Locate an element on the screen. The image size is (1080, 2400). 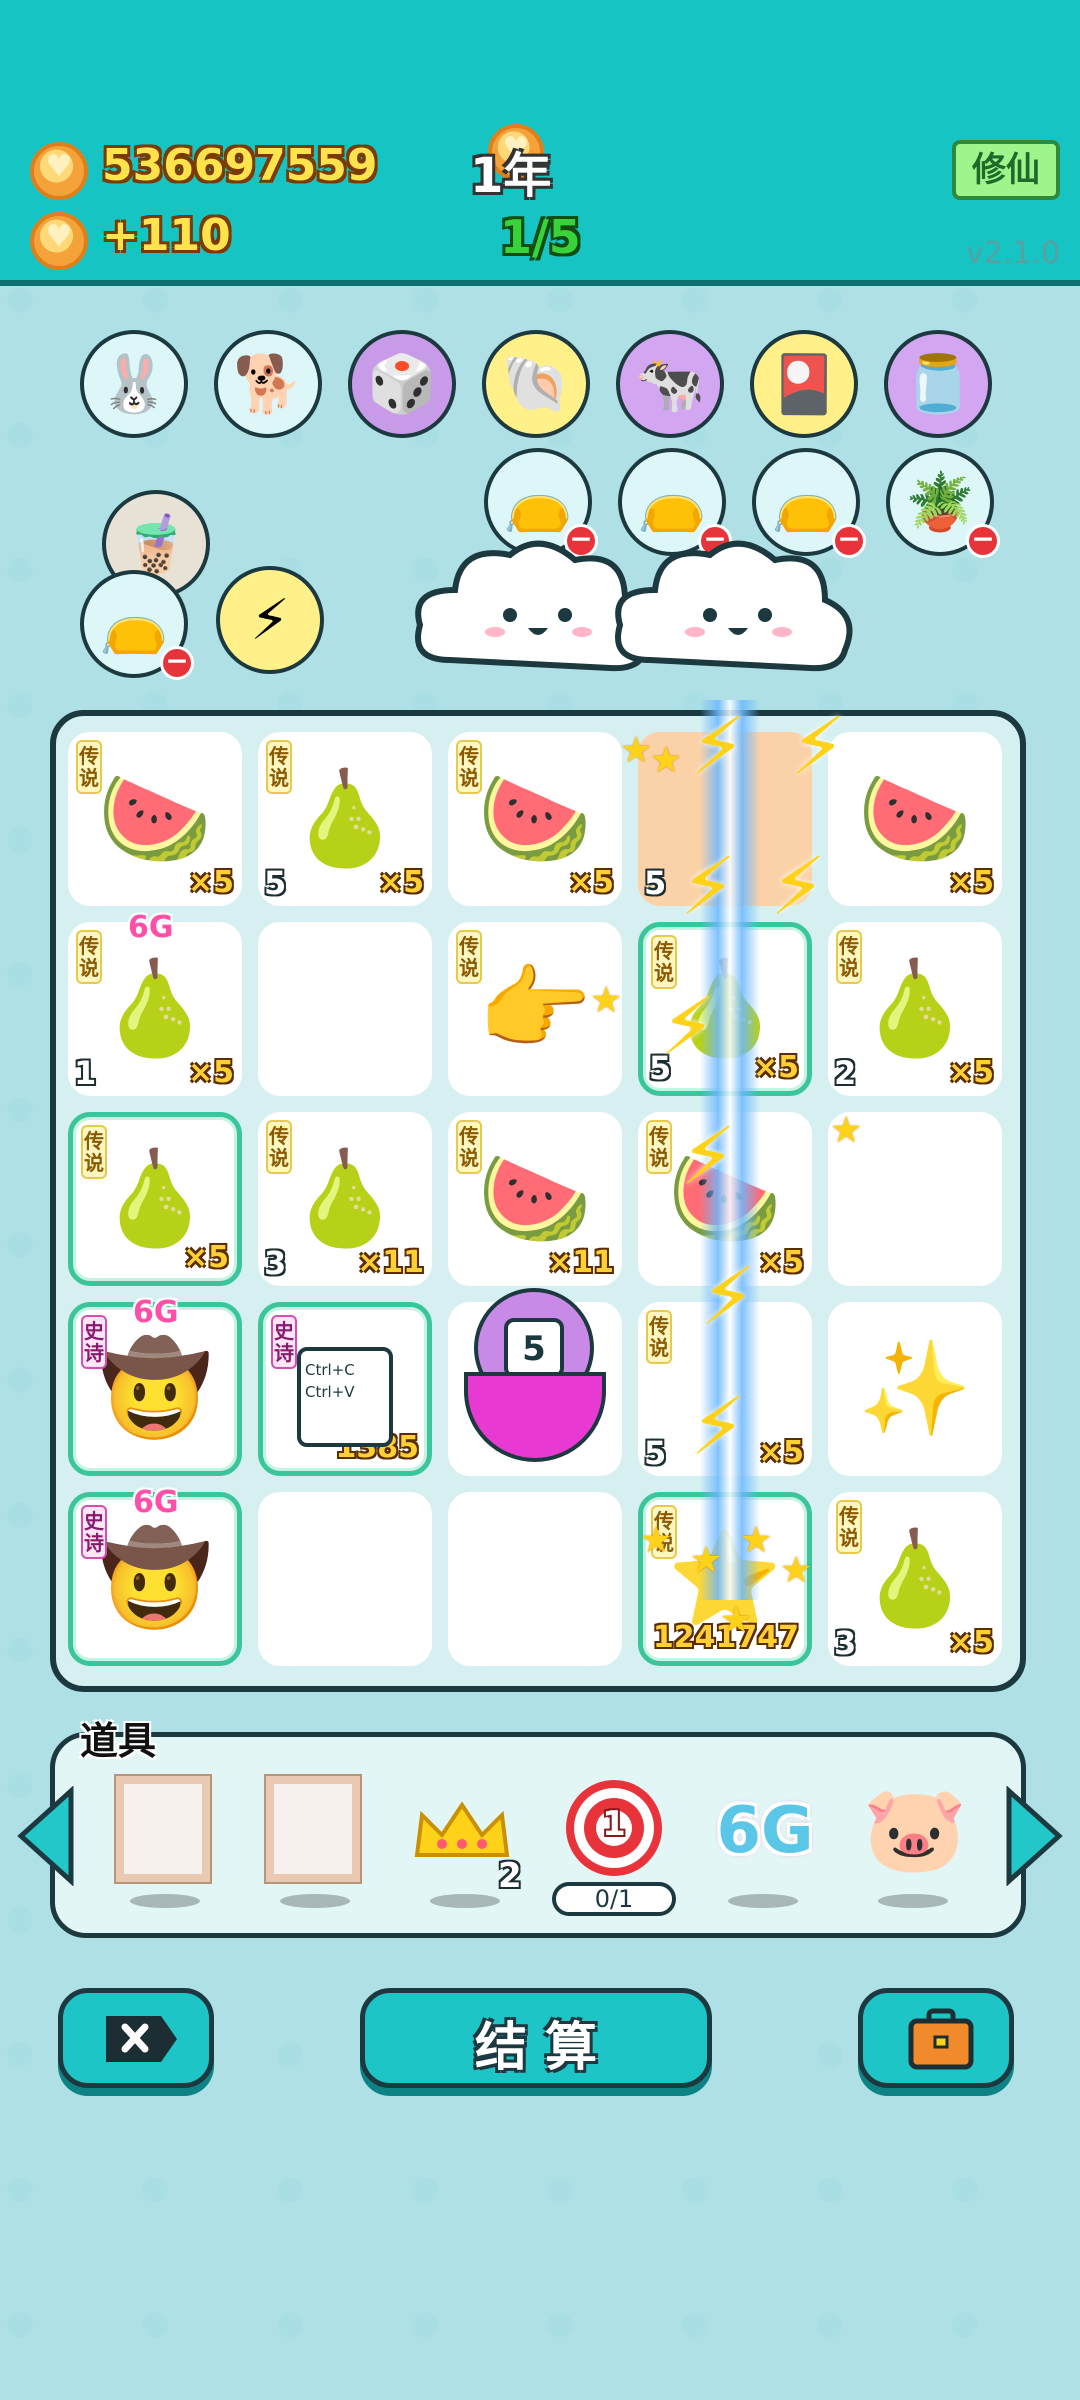
item-slot-crown: 2 is located at coordinates (467, 1833).